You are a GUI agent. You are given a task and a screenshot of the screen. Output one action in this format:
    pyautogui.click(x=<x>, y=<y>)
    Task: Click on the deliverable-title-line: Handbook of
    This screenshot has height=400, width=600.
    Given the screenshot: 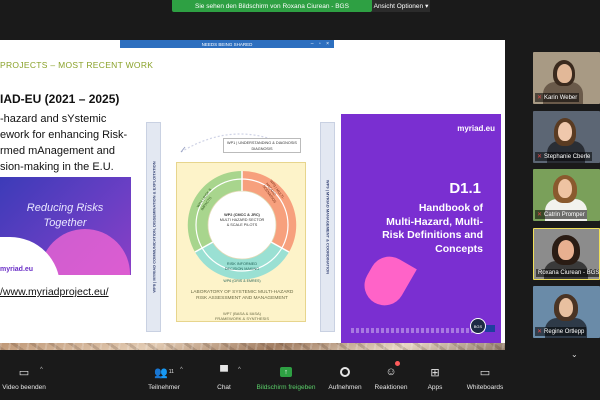 What is the action you would take?
    pyautogui.click(x=450, y=208)
    